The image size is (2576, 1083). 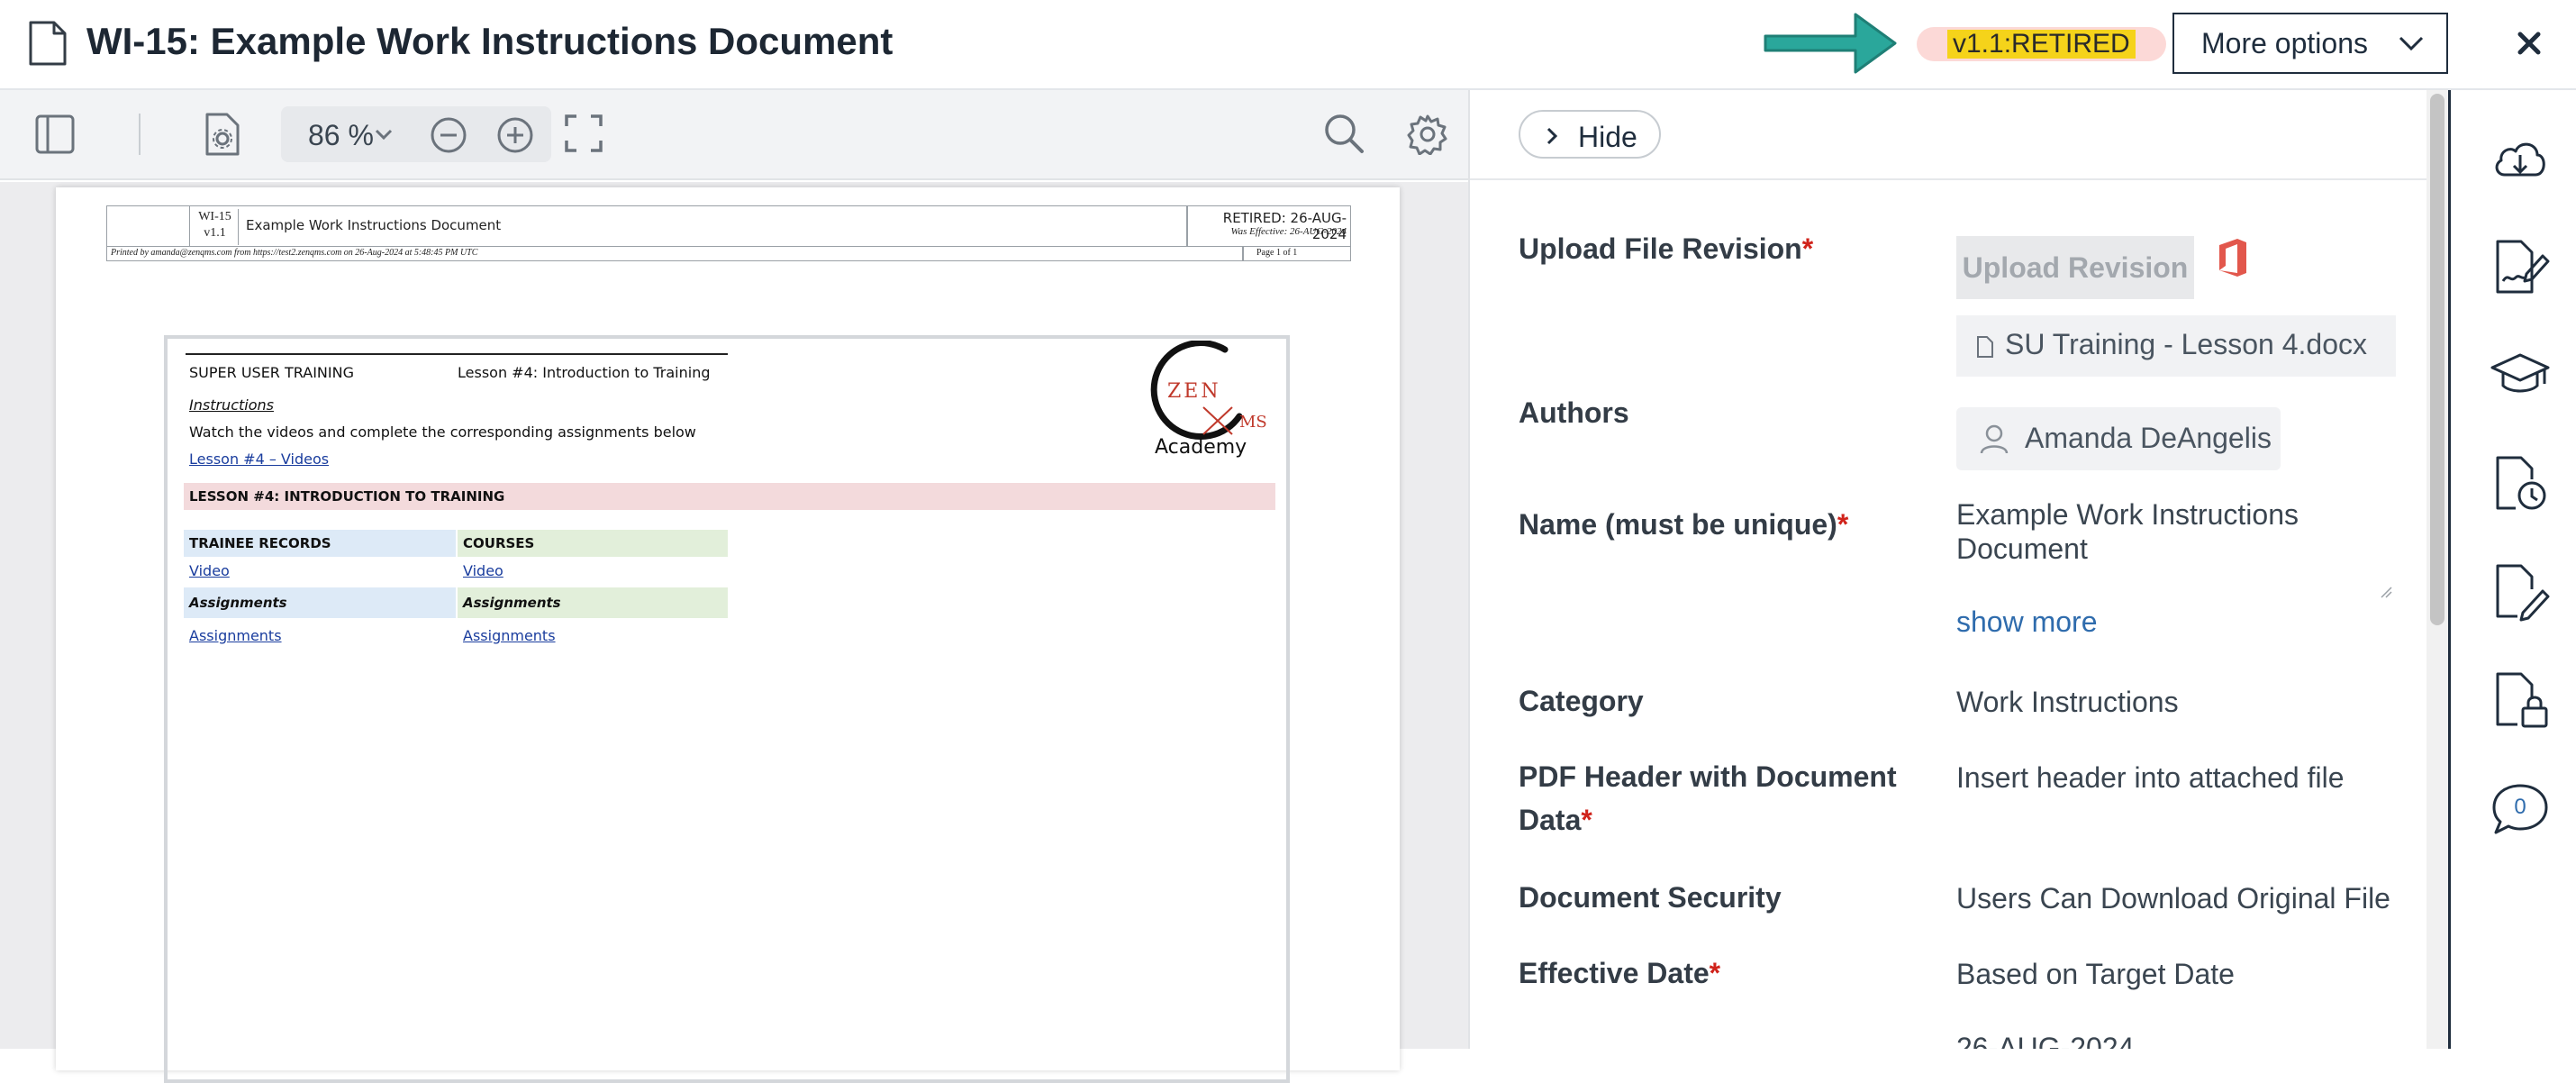 What do you see at coordinates (416, 134) in the screenshot?
I see `zoom-select: 86 %` at bounding box center [416, 134].